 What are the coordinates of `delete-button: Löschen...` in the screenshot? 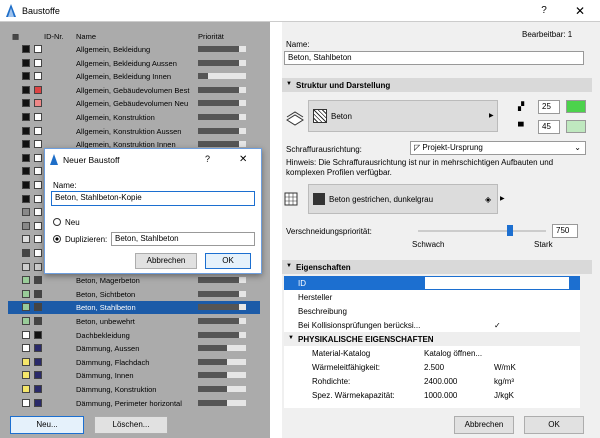 It's located at (131, 425).